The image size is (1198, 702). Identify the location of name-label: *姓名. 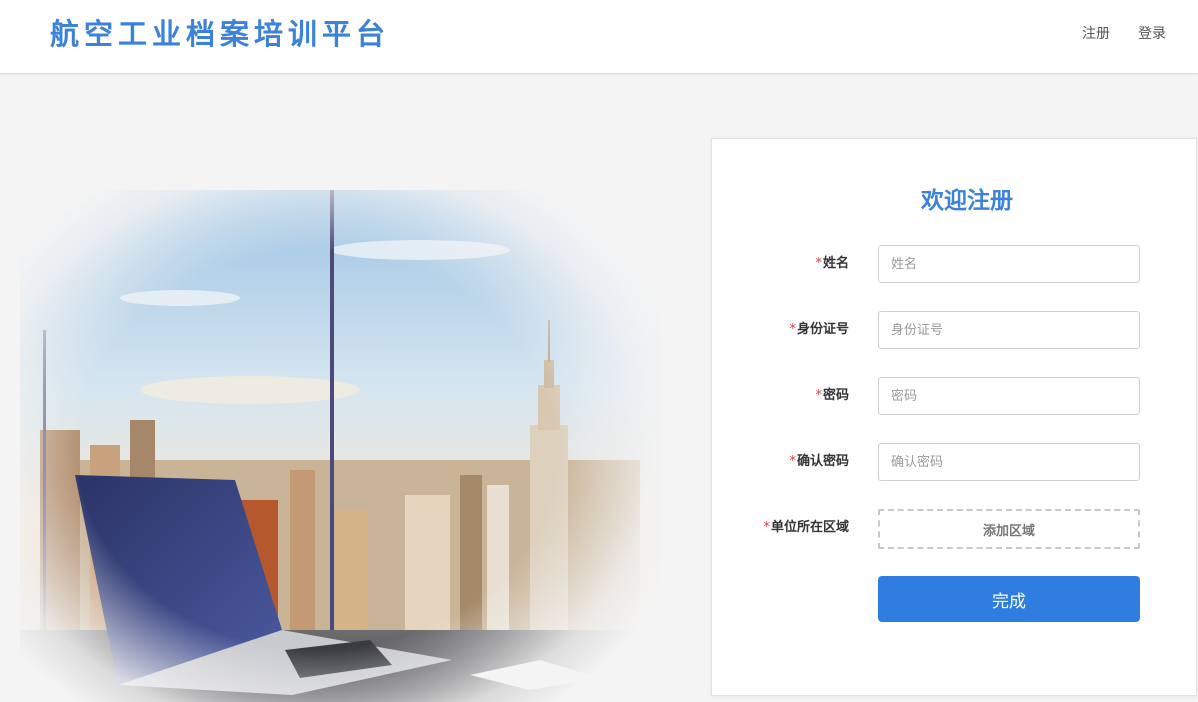
(832, 264).